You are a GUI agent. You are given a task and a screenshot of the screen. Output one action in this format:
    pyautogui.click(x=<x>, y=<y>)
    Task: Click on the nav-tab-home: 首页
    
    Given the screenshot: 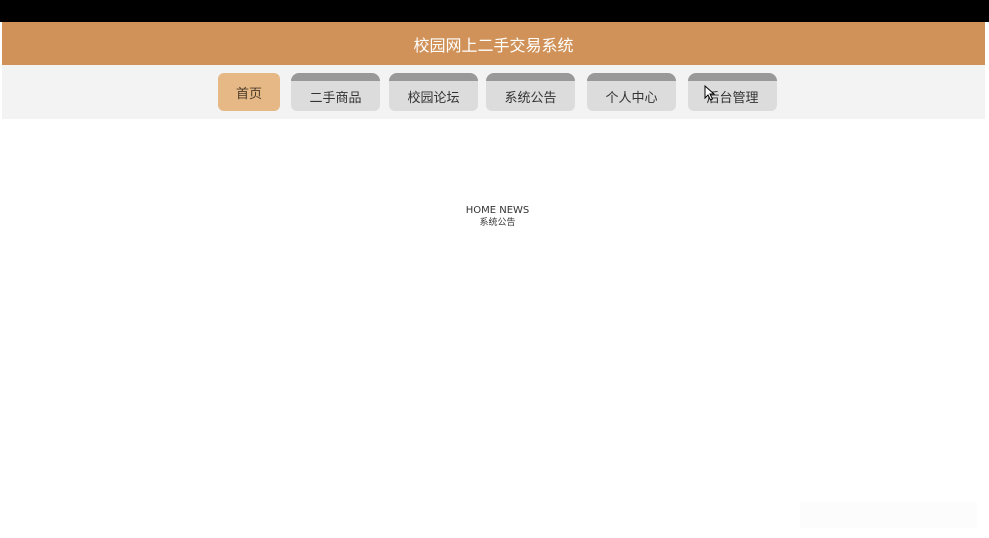 What is the action you would take?
    pyautogui.click(x=249, y=92)
    